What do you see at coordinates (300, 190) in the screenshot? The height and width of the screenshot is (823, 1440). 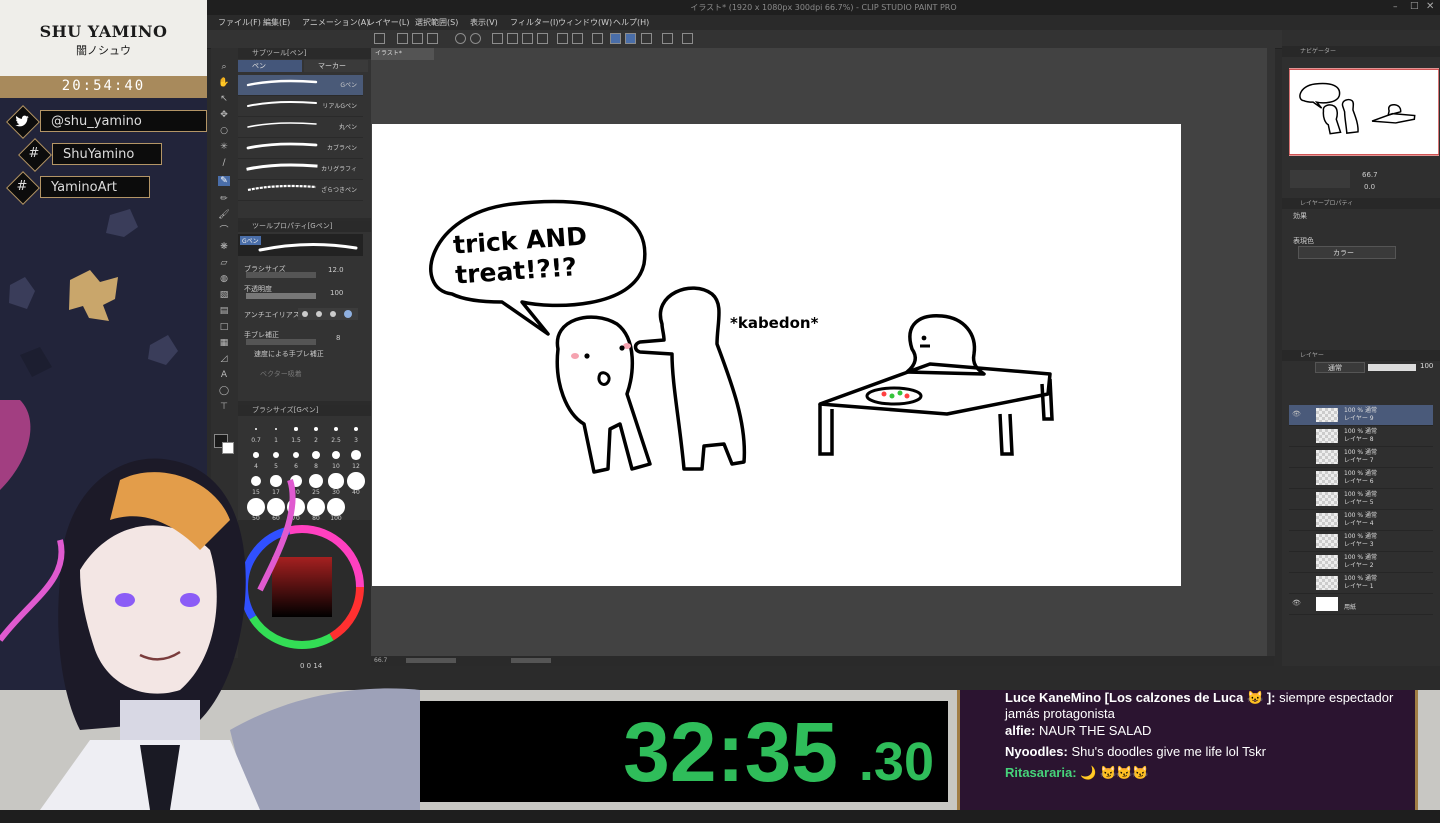 I see `brush-rough-pen: ざらつきペン` at bounding box center [300, 190].